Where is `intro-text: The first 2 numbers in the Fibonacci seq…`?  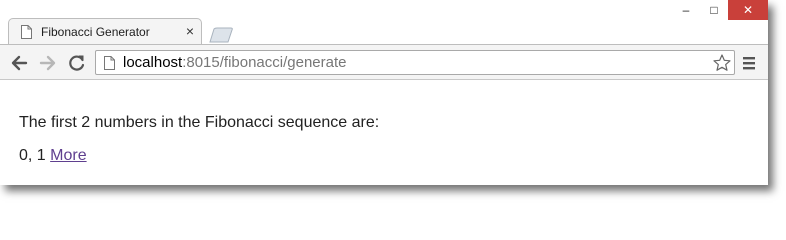 intro-text: The first 2 numbers in the Fibonacci seq… is located at coordinates (199, 122).